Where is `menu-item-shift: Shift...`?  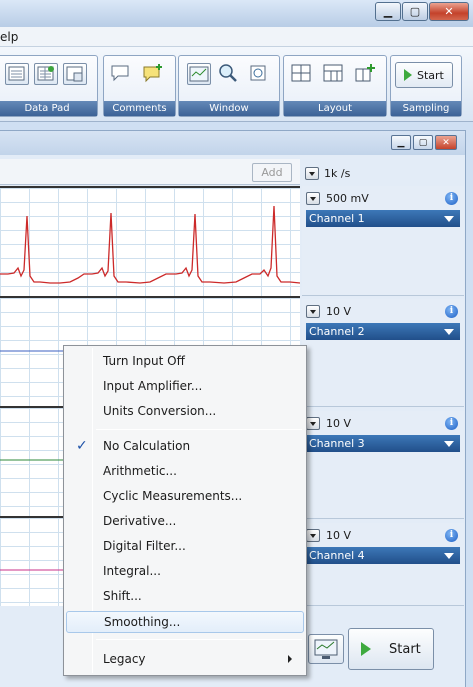 menu-item-shift: Shift... is located at coordinates (185, 596).